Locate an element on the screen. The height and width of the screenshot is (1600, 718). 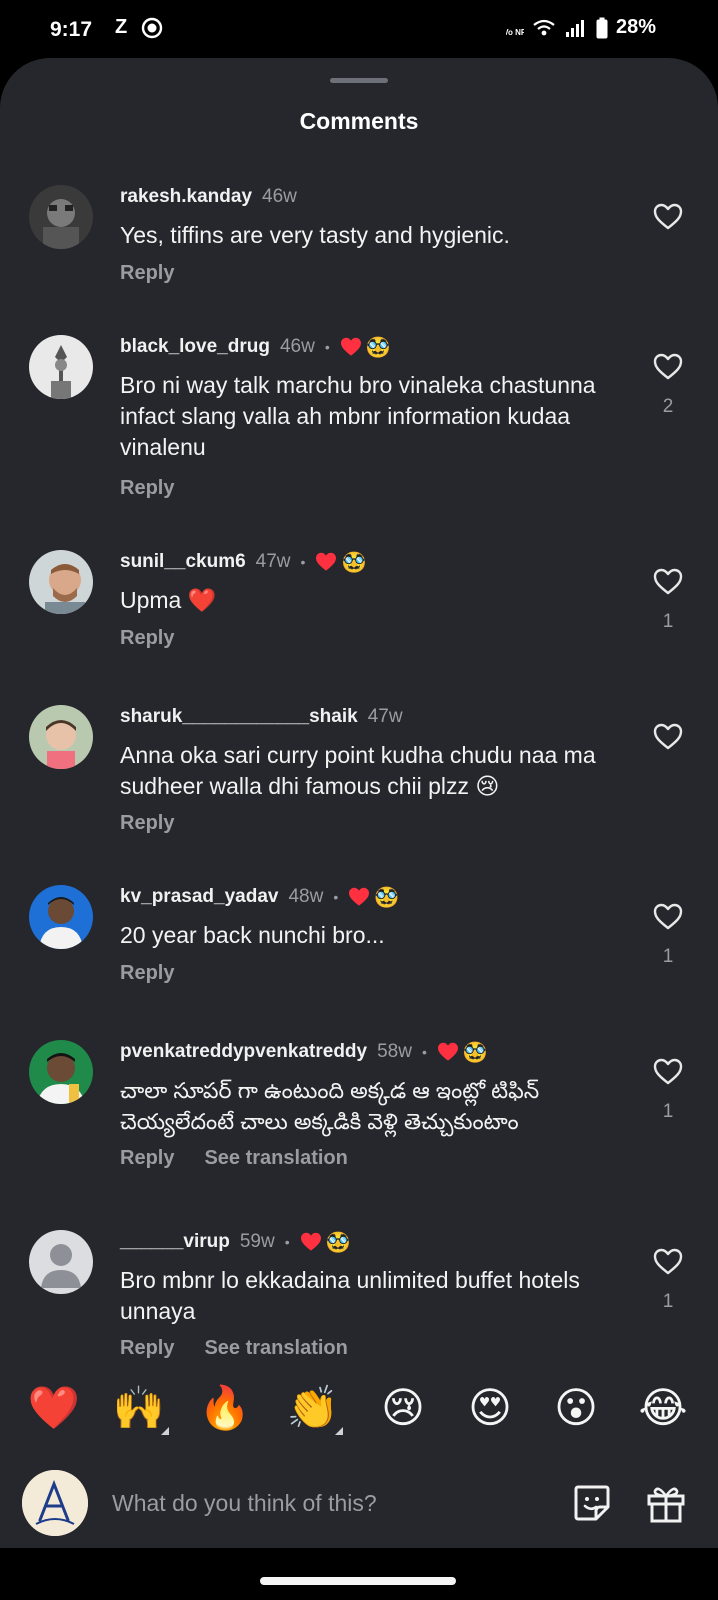
status-time: 9:17 is located at coordinates (71, 29).